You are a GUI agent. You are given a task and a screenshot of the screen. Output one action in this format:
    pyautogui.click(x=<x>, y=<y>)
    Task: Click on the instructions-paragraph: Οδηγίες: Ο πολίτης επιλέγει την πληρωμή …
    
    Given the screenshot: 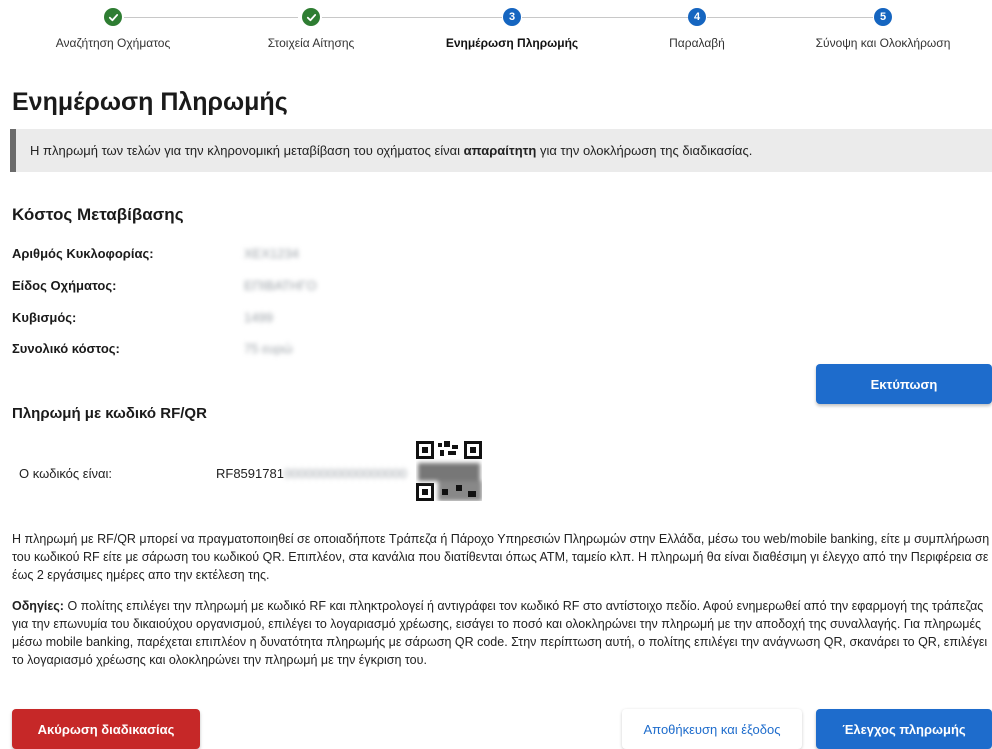 What is the action you would take?
    pyautogui.click(x=502, y=633)
    